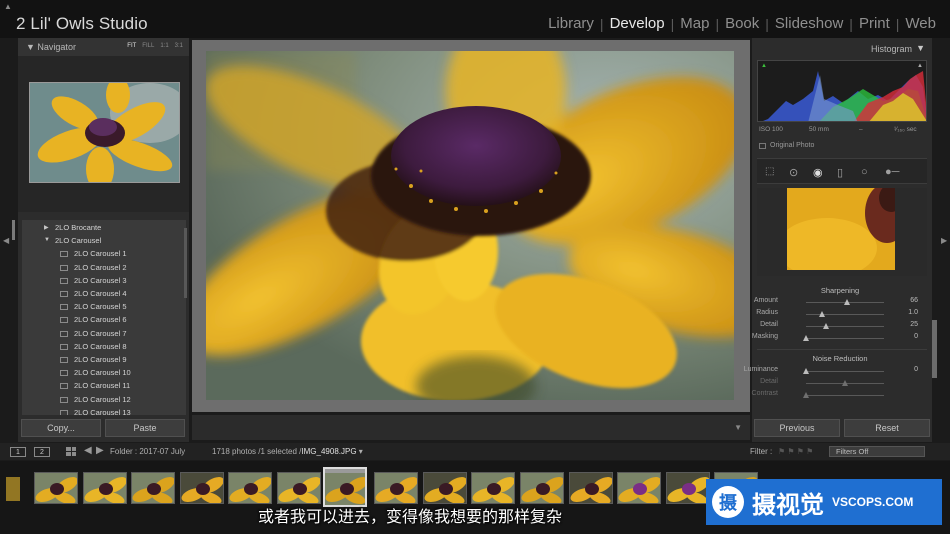 This screenshot has height=534, width=950. What do you see at coordinates (818, 172) in the screenshot?
I see `red-eye-icon: ◉` at bounding box center [818, 172].